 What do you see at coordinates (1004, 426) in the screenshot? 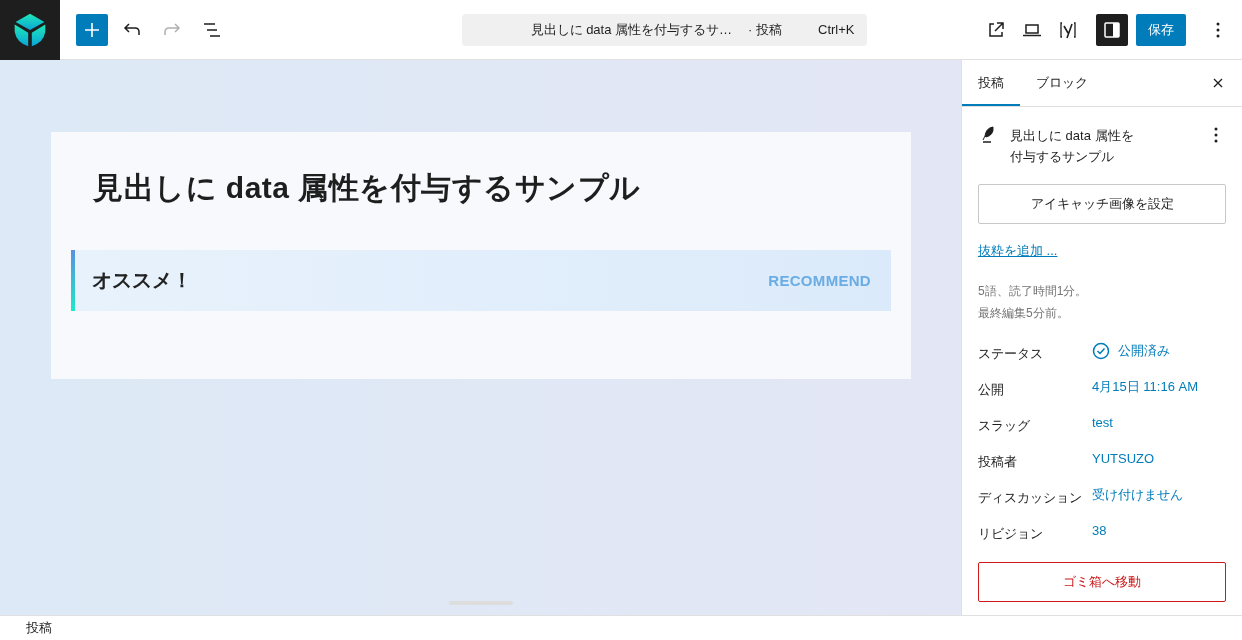
I see `field-label: スラッグ` at bounding box center [1004, 426].